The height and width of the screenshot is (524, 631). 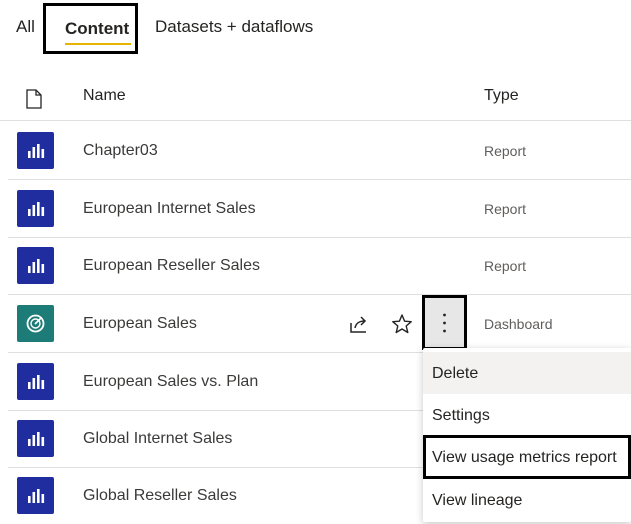 What do you see at coordinates (234, 27) in the screenshot?
I see `tab-datasets-dataflows: Datasets + dataflows` at bounding box center [234, 27].